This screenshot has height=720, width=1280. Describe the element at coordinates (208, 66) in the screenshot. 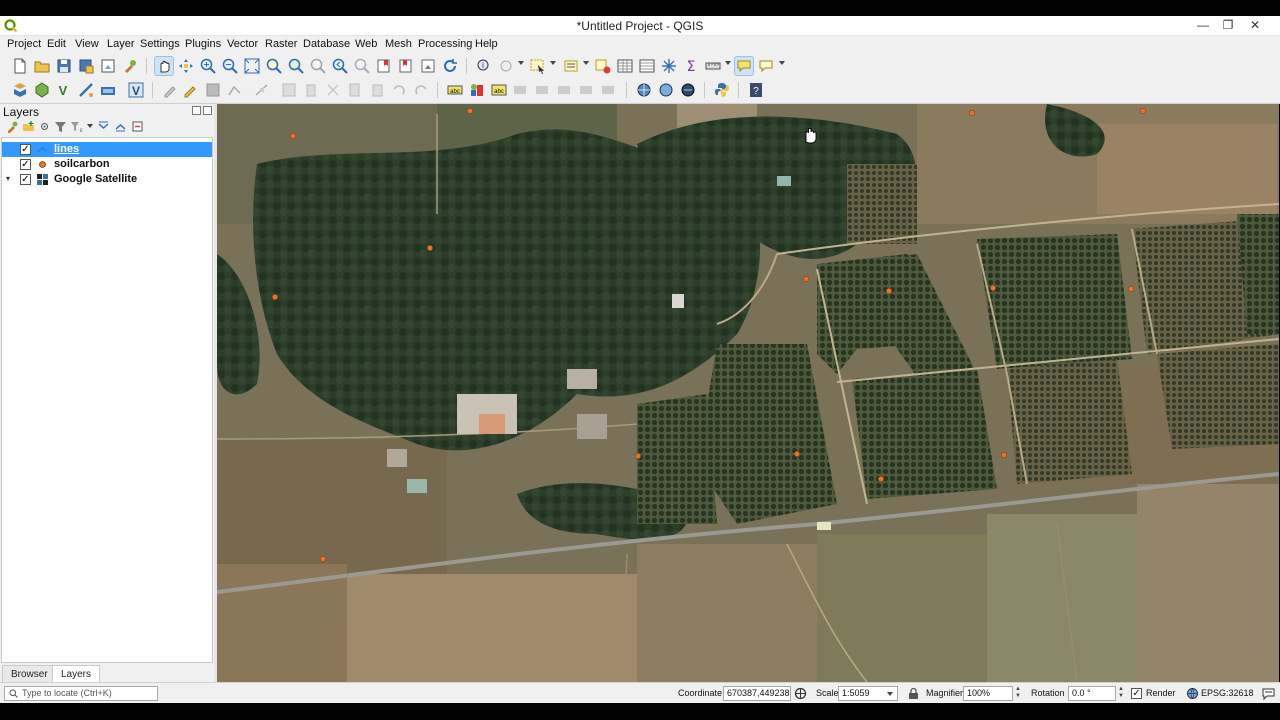

I see `zoom-in-icon` at that location.